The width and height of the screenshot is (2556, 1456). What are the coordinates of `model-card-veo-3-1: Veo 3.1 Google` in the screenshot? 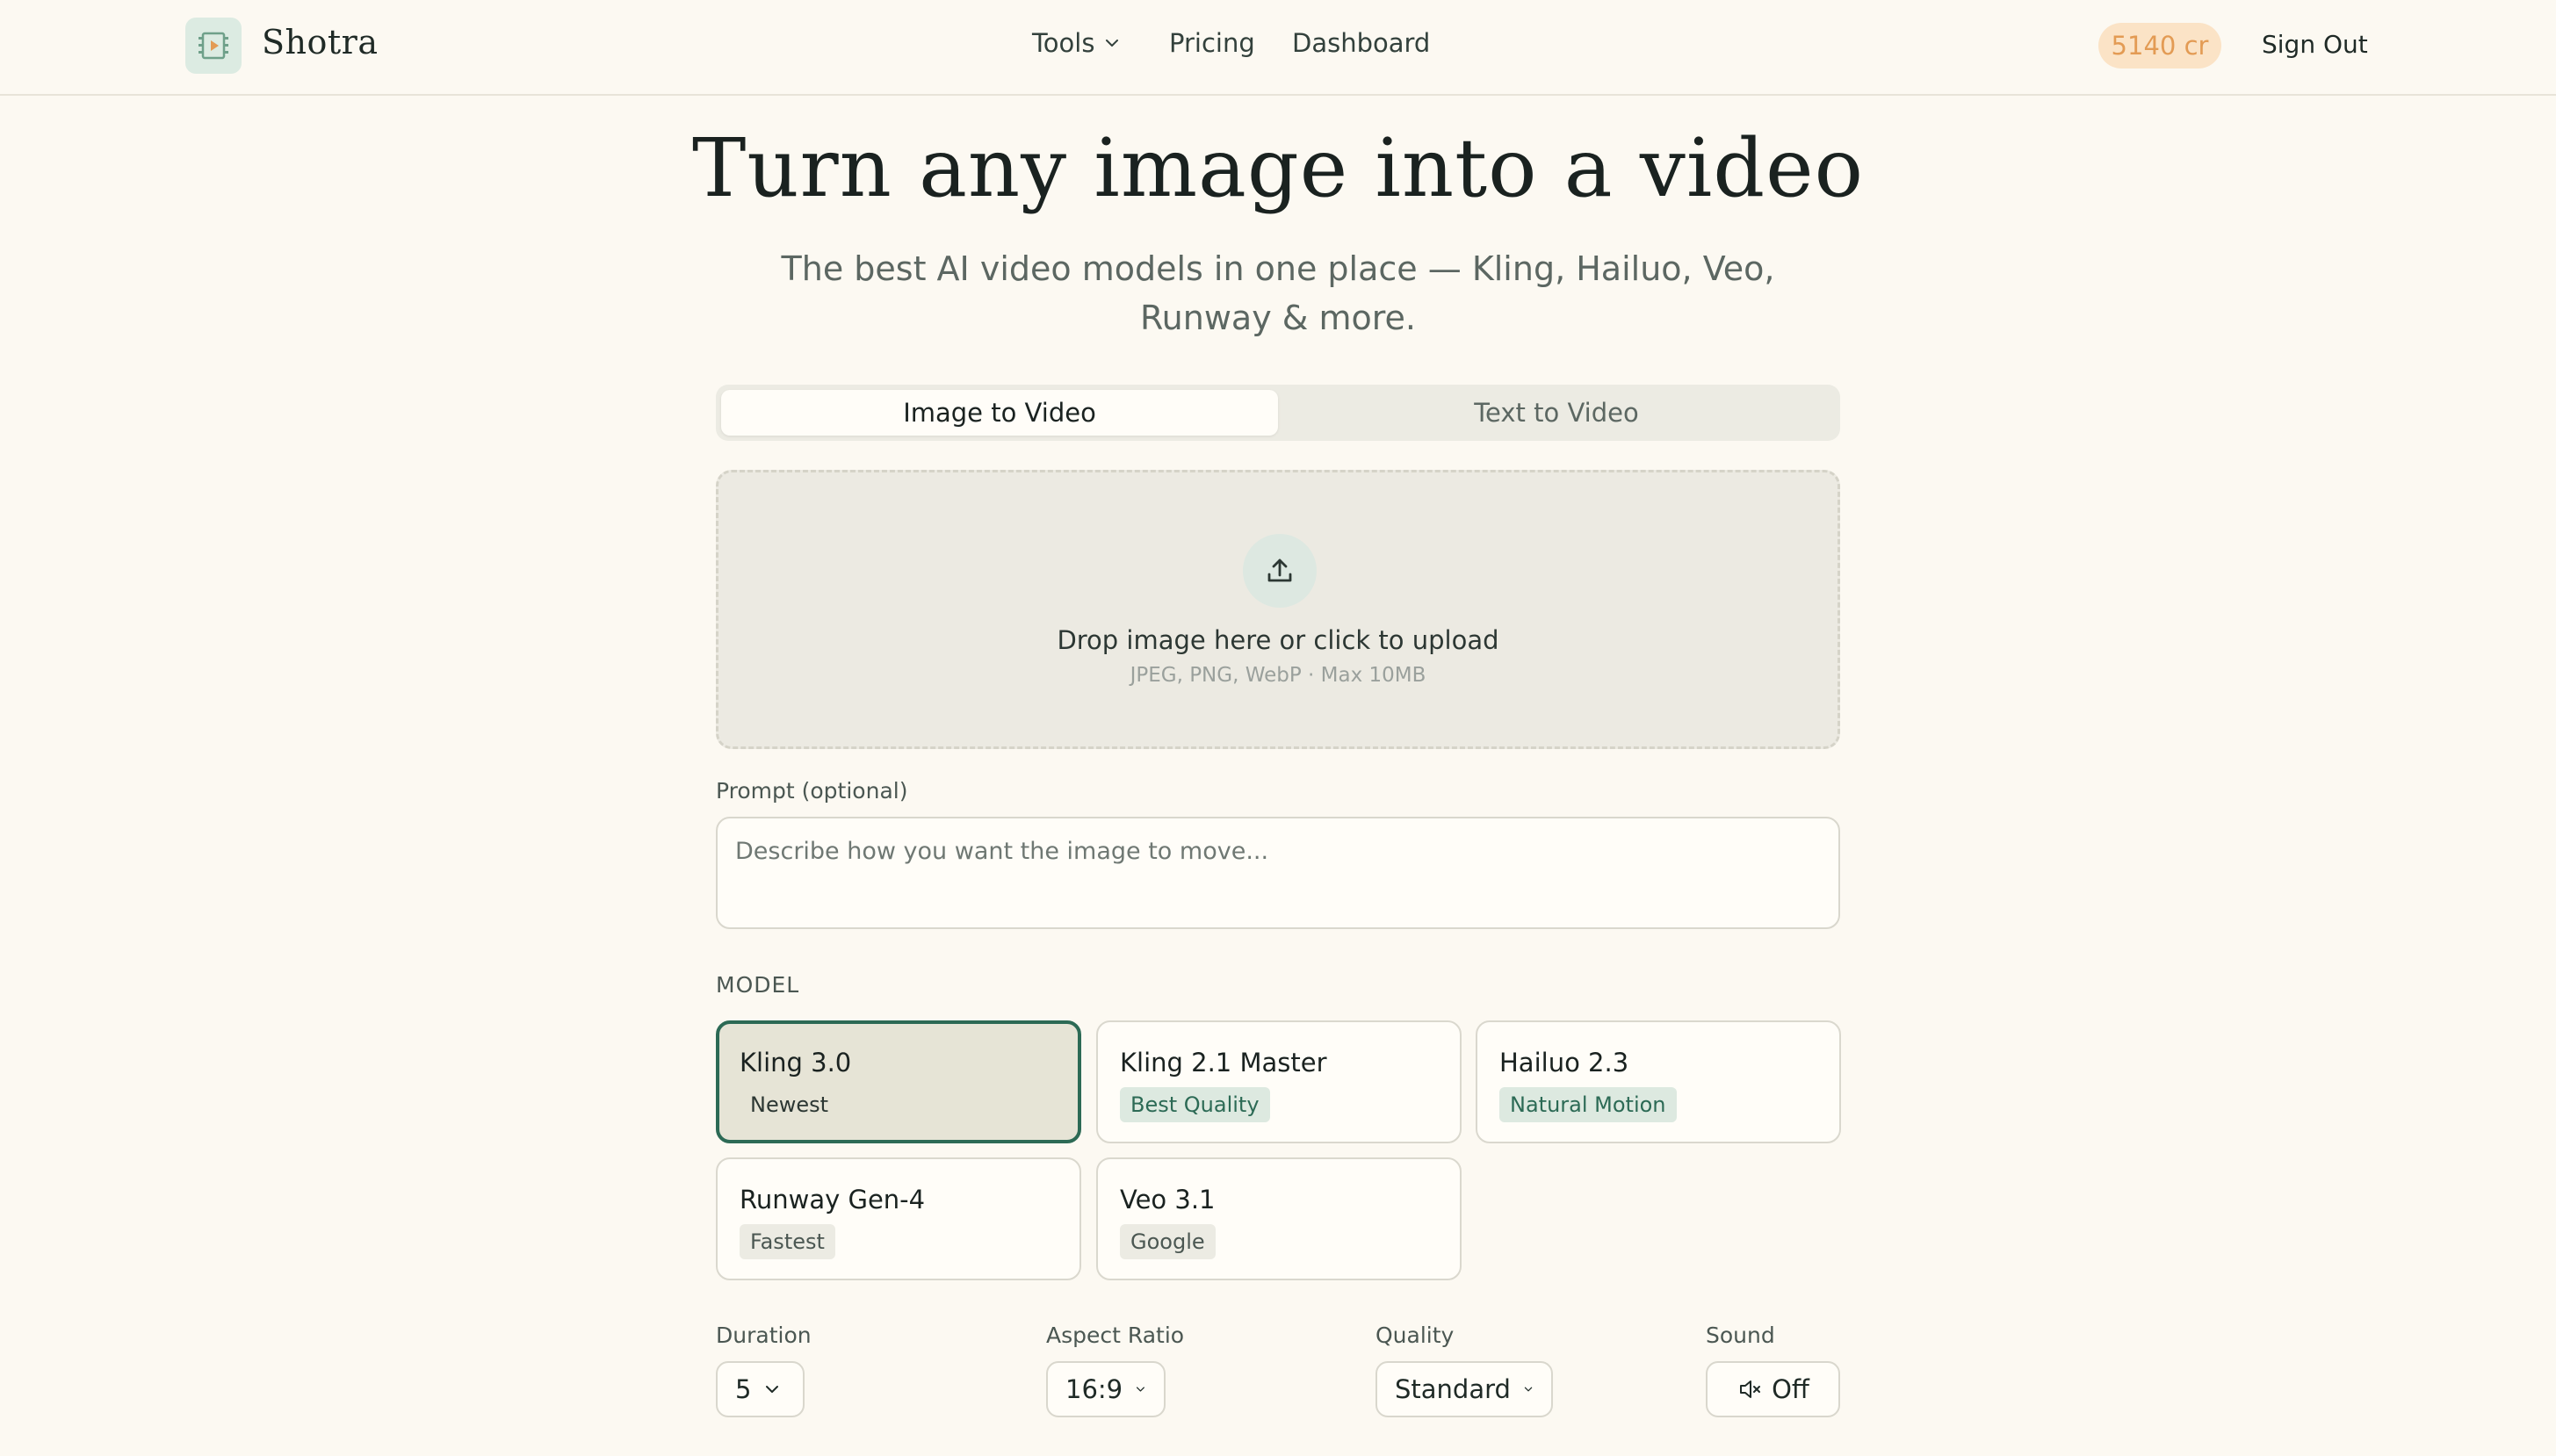 It's located at (1279, 1218).